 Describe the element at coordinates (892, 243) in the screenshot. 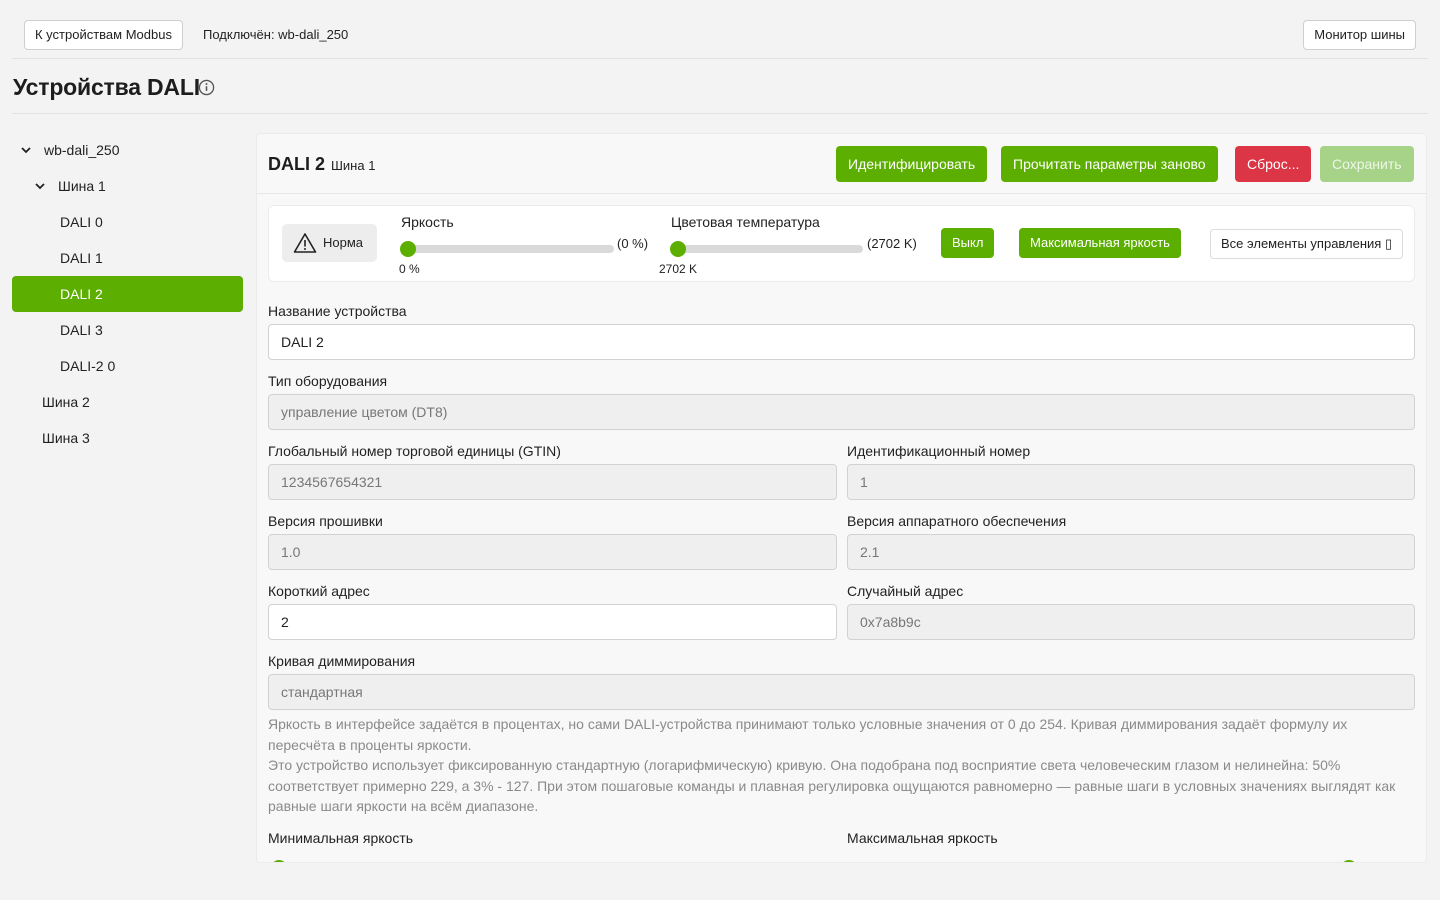

I see `color-temp-value: (2702 K)` at that location.